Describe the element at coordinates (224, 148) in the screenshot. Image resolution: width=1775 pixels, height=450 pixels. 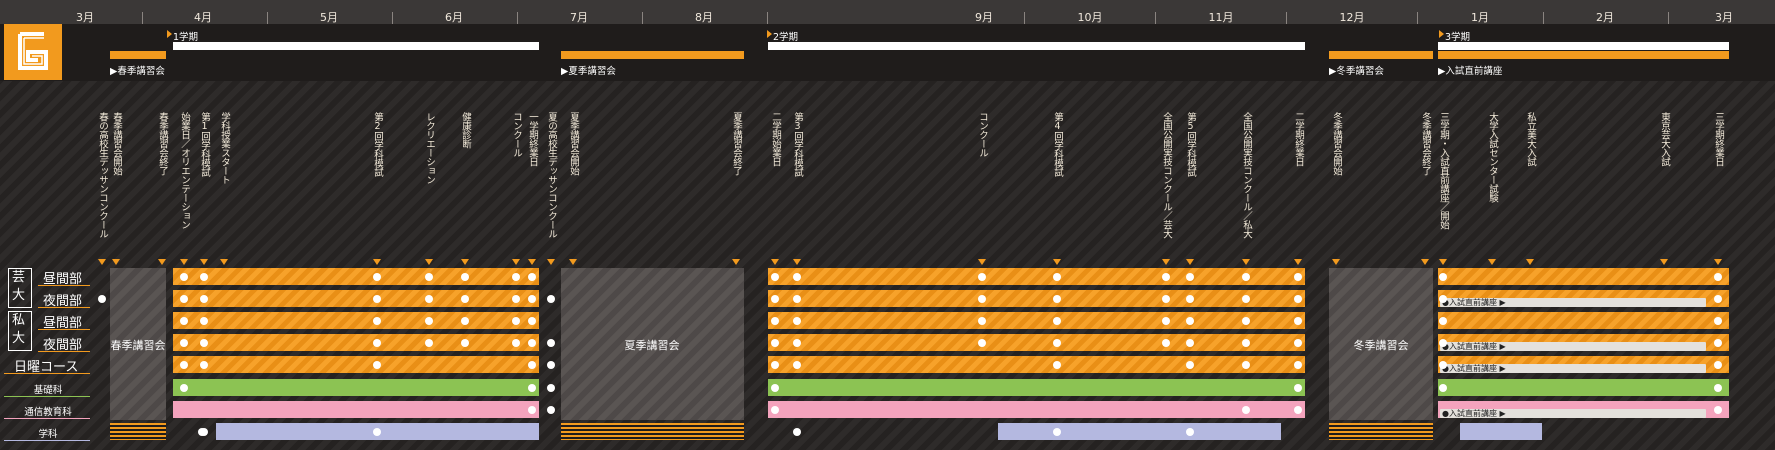
I see `event-label: 学科授業スタート` at that location.